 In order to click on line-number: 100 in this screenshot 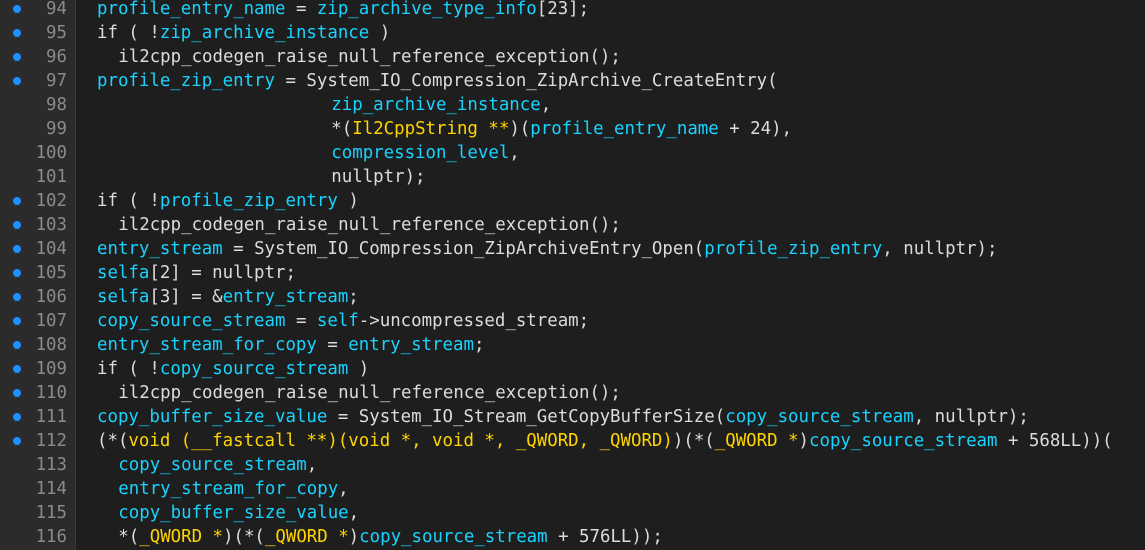, I will do `click(51, 153)`.